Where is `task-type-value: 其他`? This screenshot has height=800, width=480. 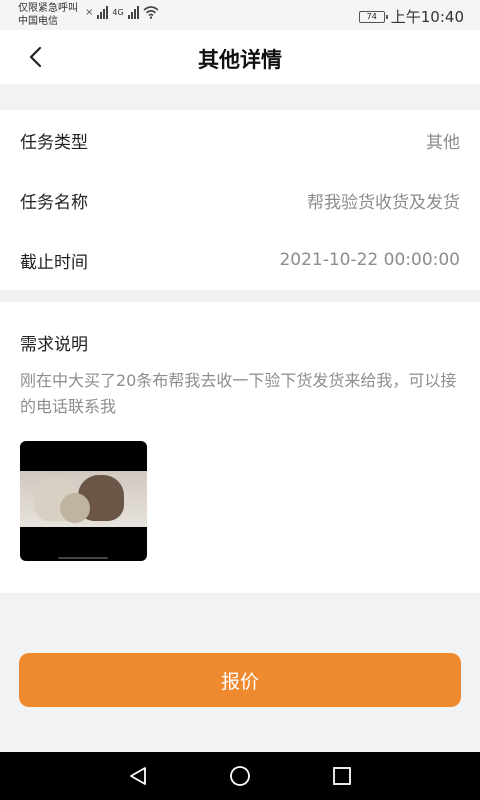 task-type-value: 其他 is located at coordinates (443, 142).